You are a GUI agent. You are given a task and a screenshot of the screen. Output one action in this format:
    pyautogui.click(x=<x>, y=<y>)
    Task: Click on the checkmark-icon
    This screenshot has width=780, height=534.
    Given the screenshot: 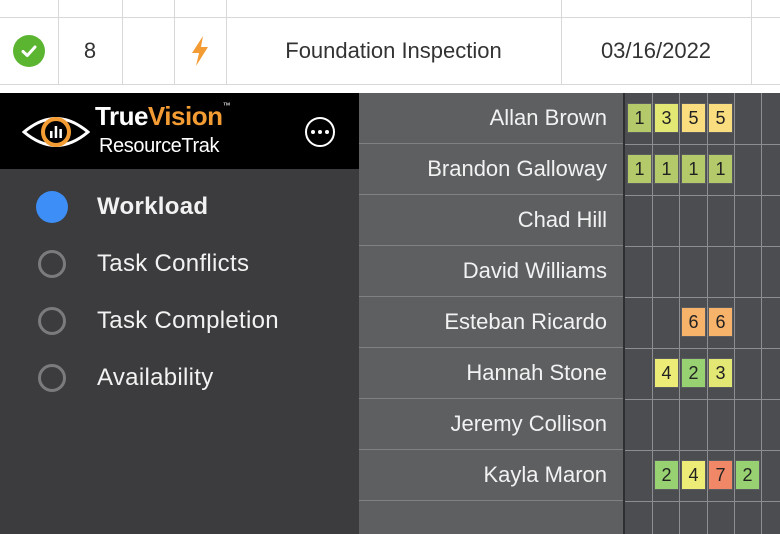 What is the action you would take?
    pyautogui.click(x=29, y=51)
    